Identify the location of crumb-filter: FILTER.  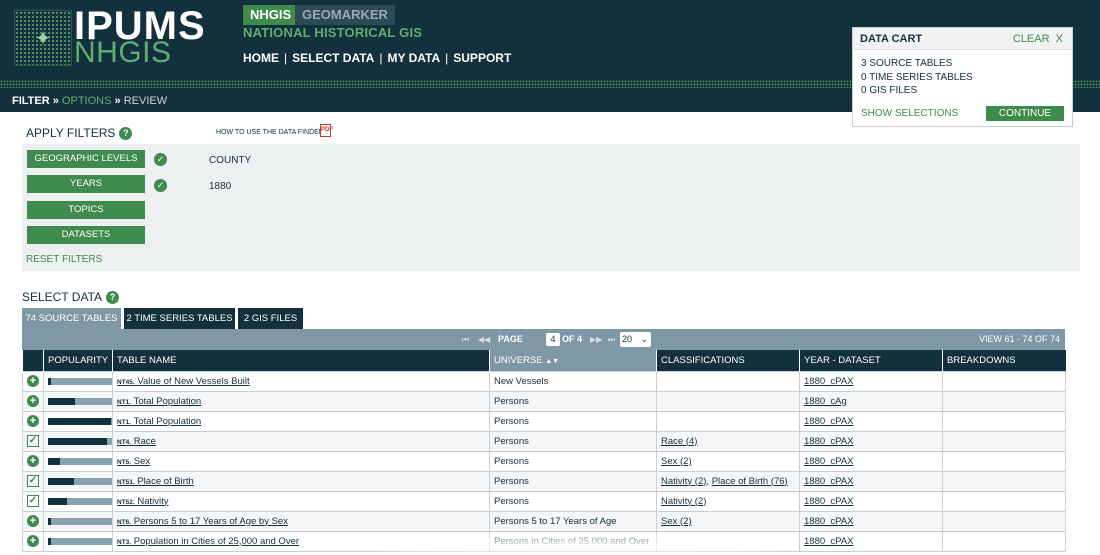
(31, 101).